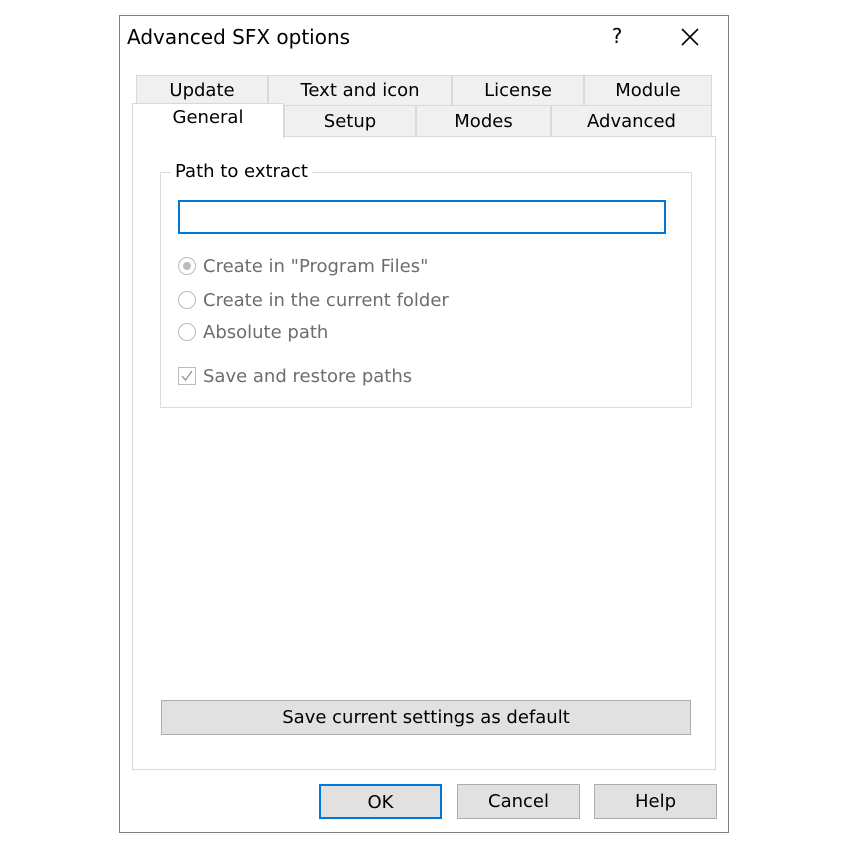  I want to click on checkbox-save-and-restore-paths: Save and restore paths, so click(295, 376).